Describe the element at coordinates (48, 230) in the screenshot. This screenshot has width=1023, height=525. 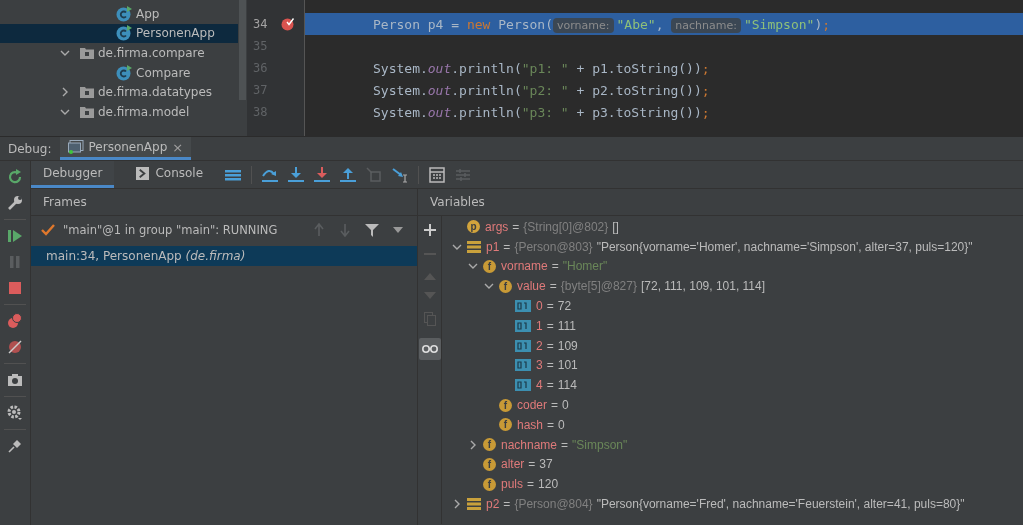
I see `checkmark-icon` at that location.